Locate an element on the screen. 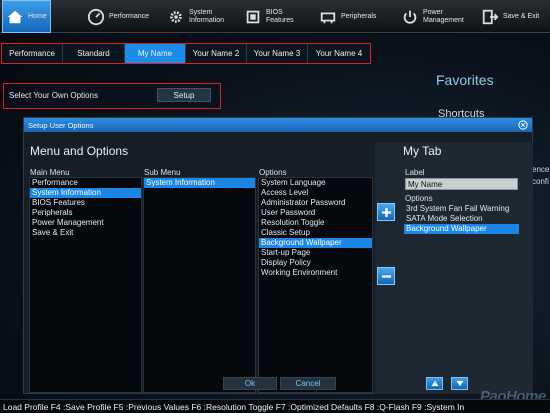  main-menu-item: Peripherals is located at coordinates (85, 213).